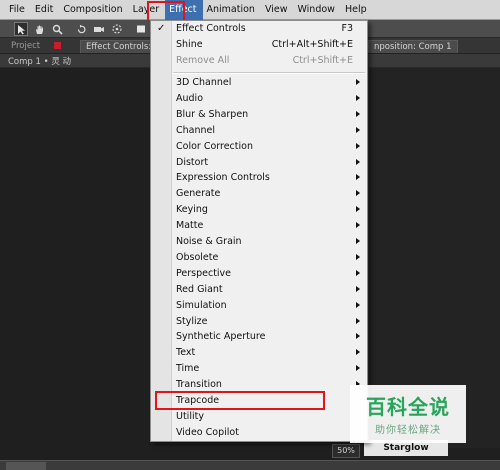  I want to click on menu-composition: Composition, so click(93, 10).